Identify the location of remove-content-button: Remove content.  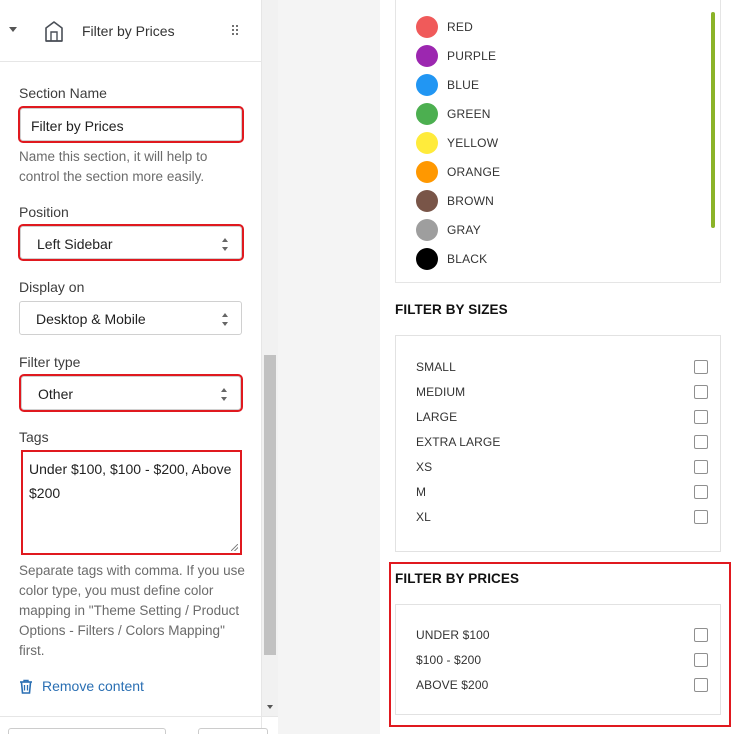
(81, 686).